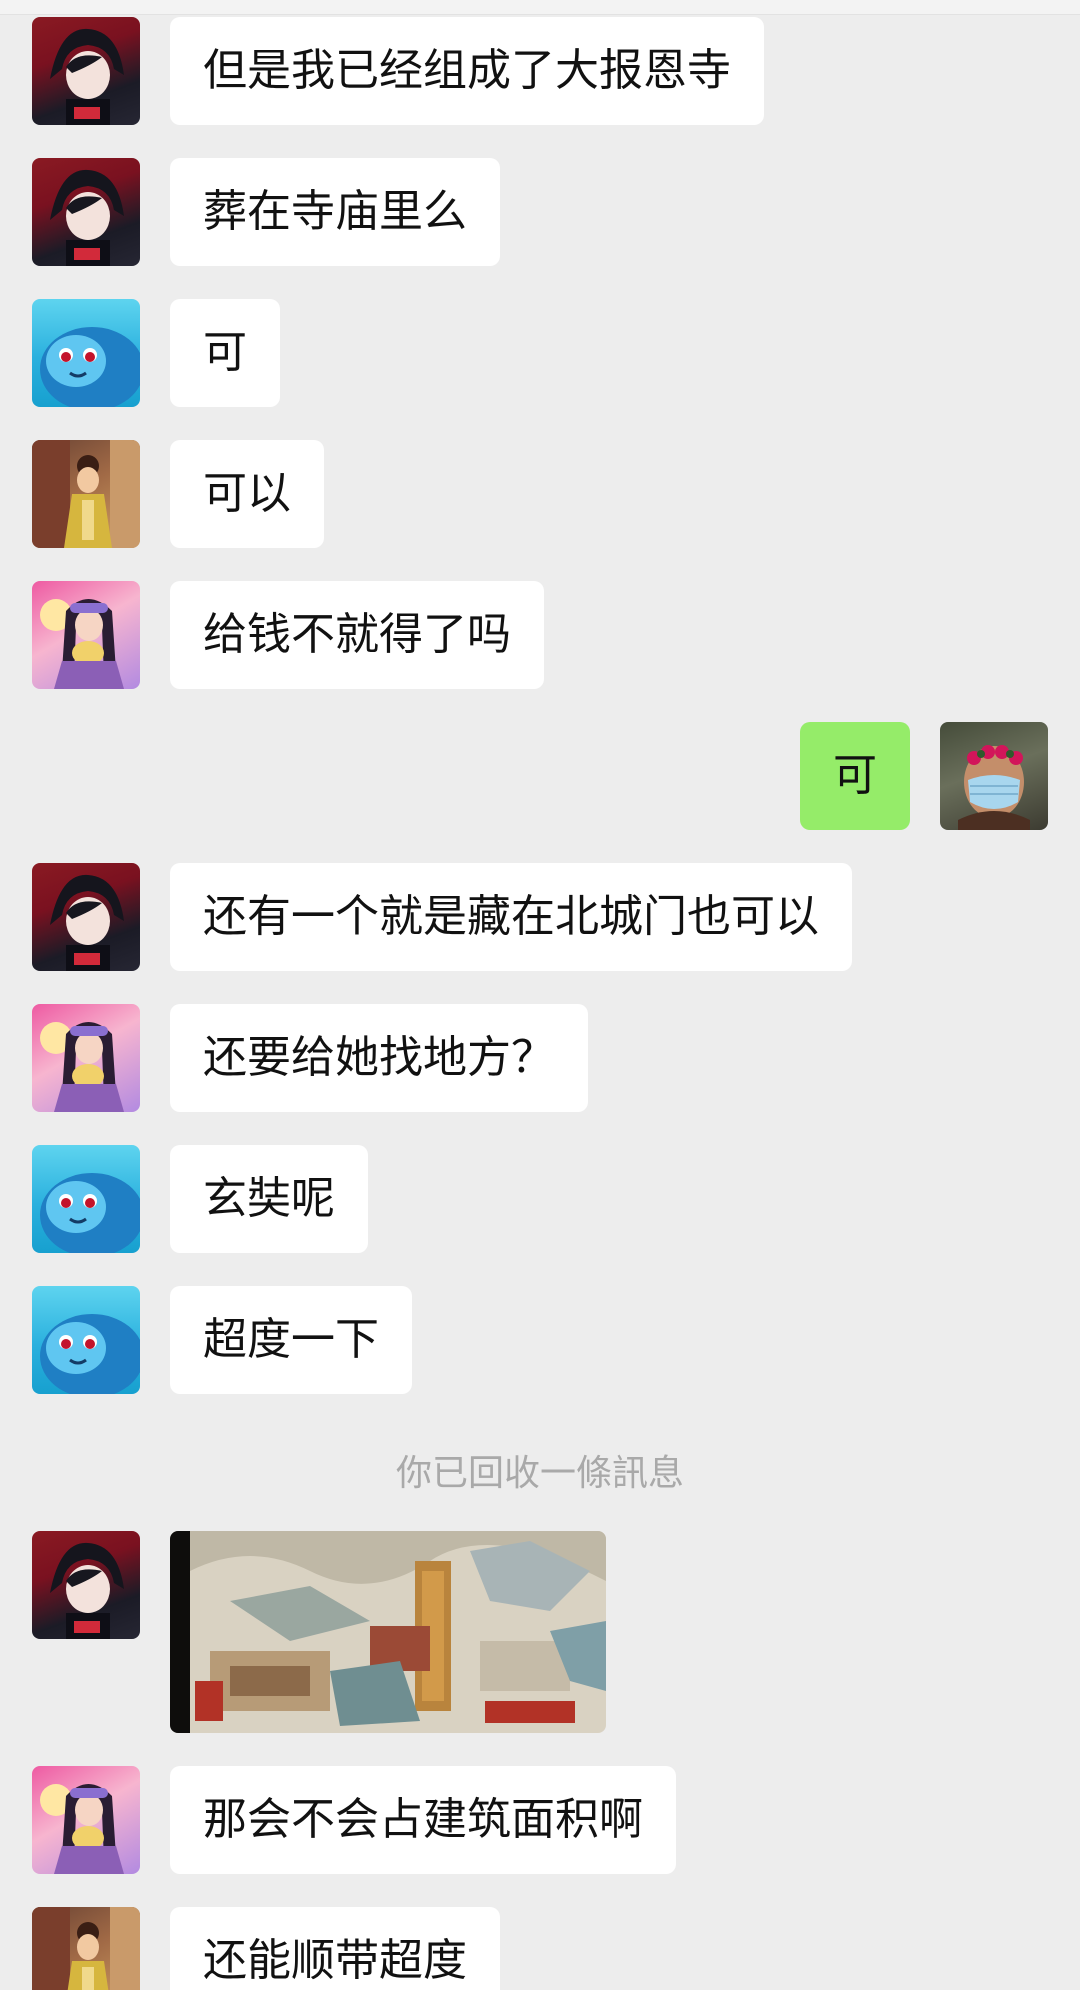 This screenshot has height=1990, width=1080. What do you see at coordinates (225, 353) in the screenshot?
I see `message-bubble: 可` at bounding box center [225, 353].